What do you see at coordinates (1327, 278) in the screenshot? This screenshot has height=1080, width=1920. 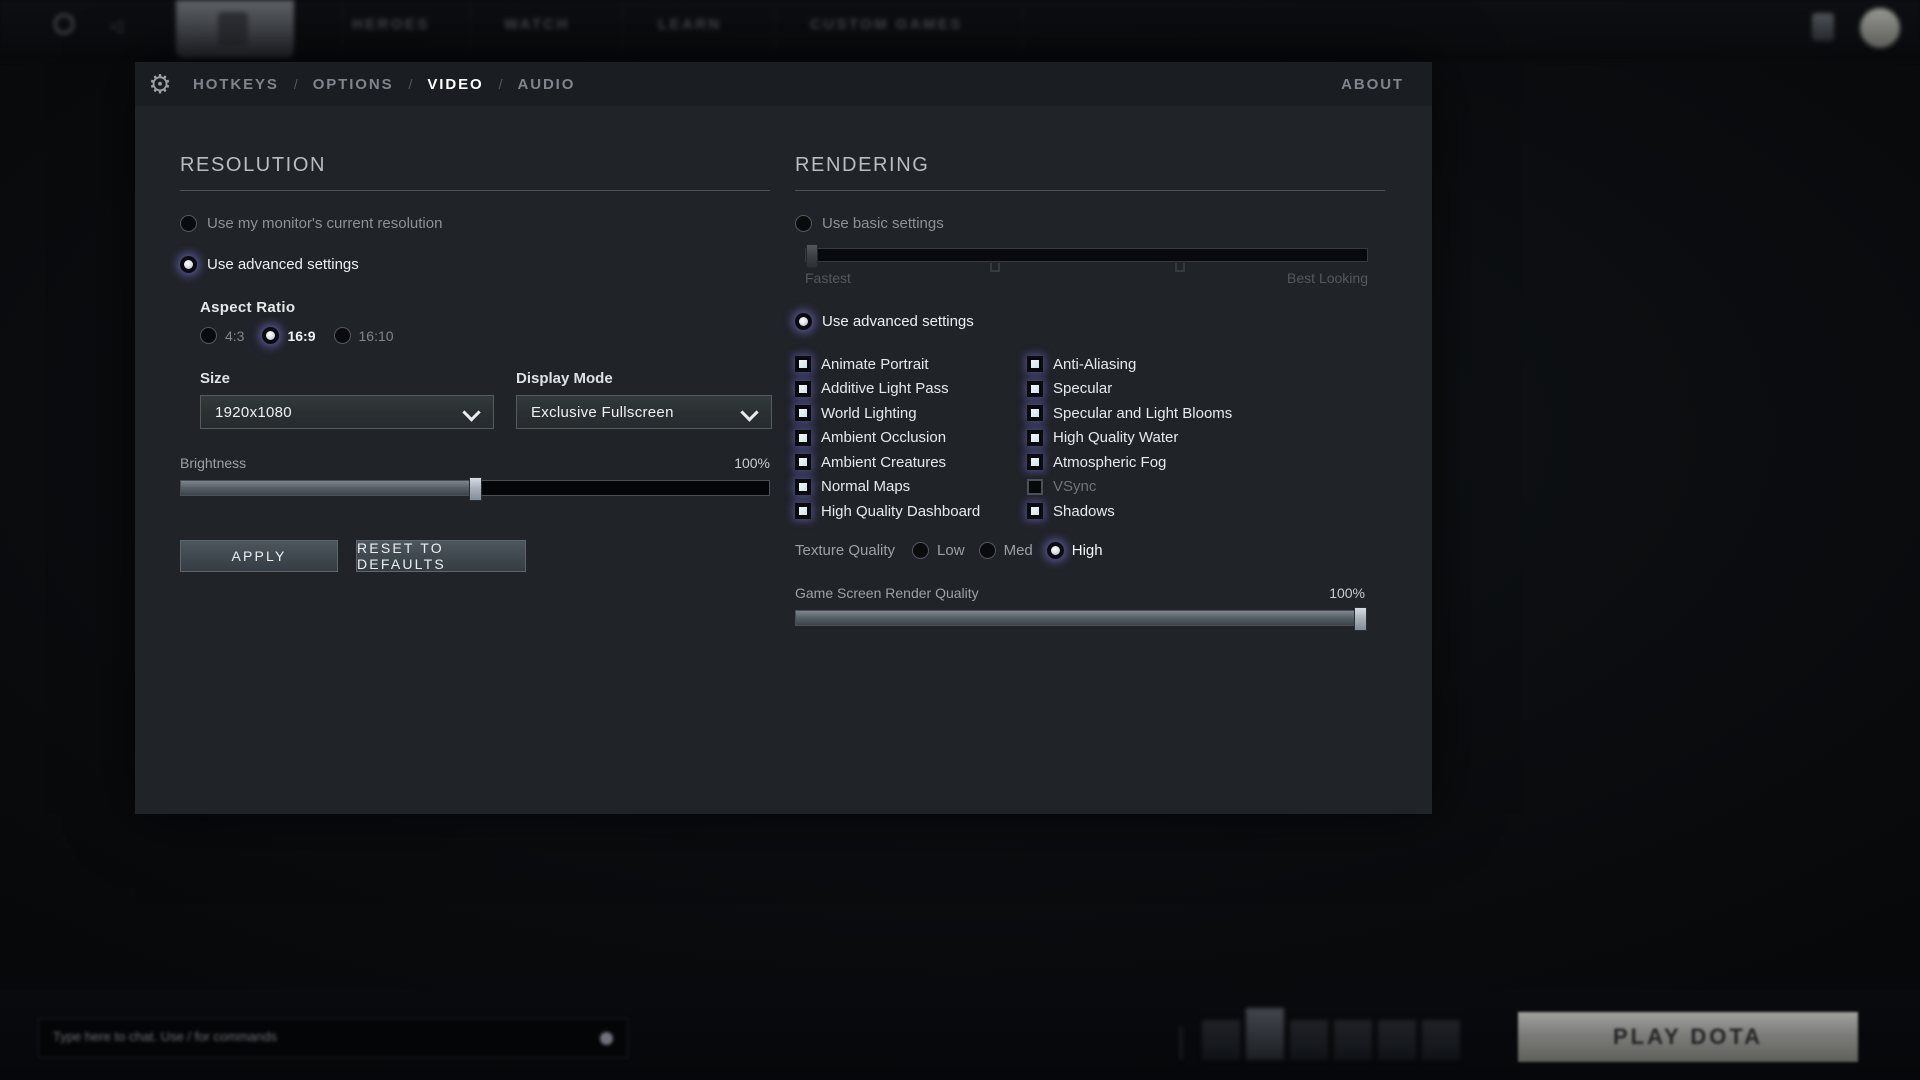 I see `basic-quality-right-caption: Best Looking` at bounding box center [1327, 278].